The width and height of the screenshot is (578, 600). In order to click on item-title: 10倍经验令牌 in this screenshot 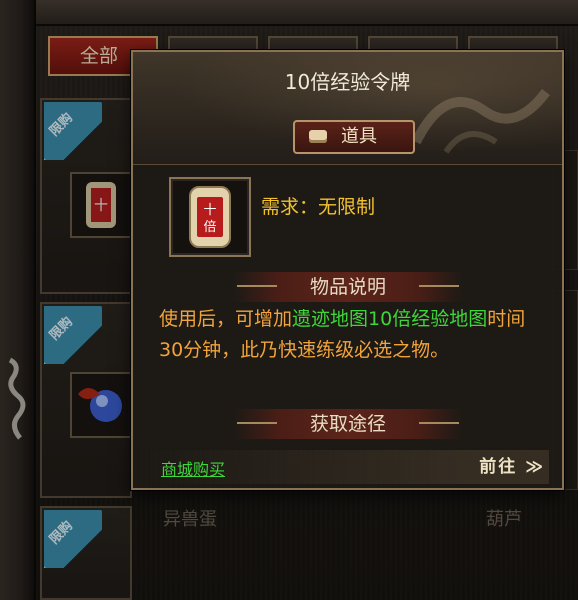, I will do `click(347, 82)`.